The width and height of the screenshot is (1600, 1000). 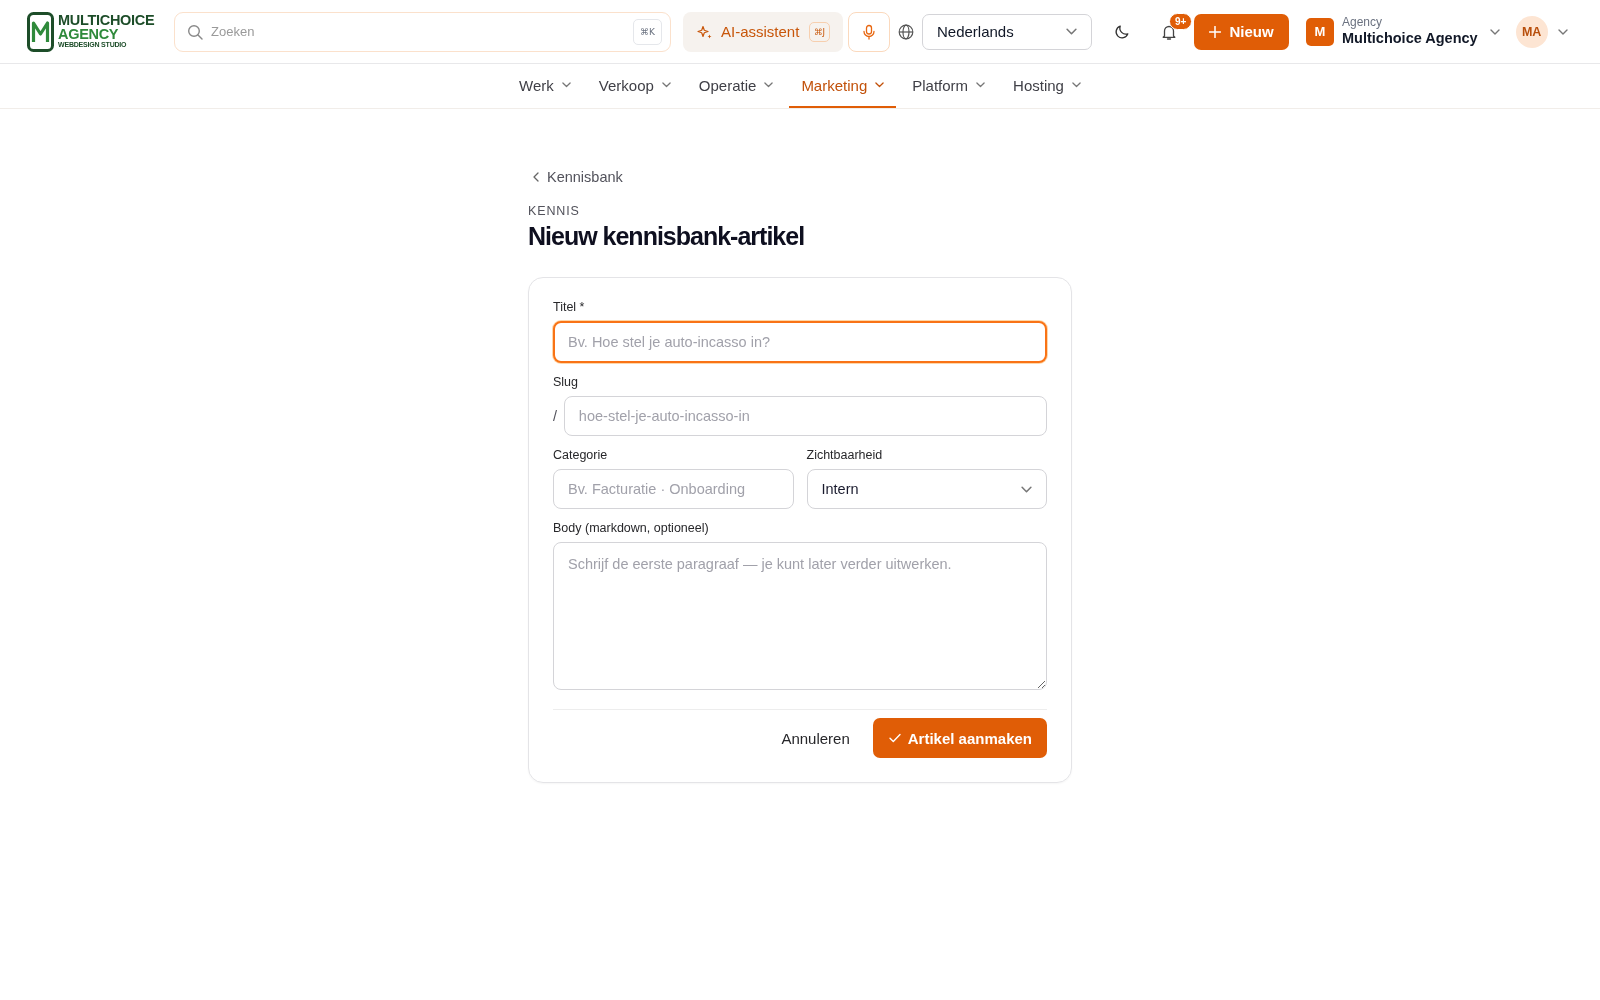 What do you see at coordinates (805, 416) in the screenshot?
I see `slug-input: hoe-stel-je-auto-incasso-in` at bounding box center [805, 416].